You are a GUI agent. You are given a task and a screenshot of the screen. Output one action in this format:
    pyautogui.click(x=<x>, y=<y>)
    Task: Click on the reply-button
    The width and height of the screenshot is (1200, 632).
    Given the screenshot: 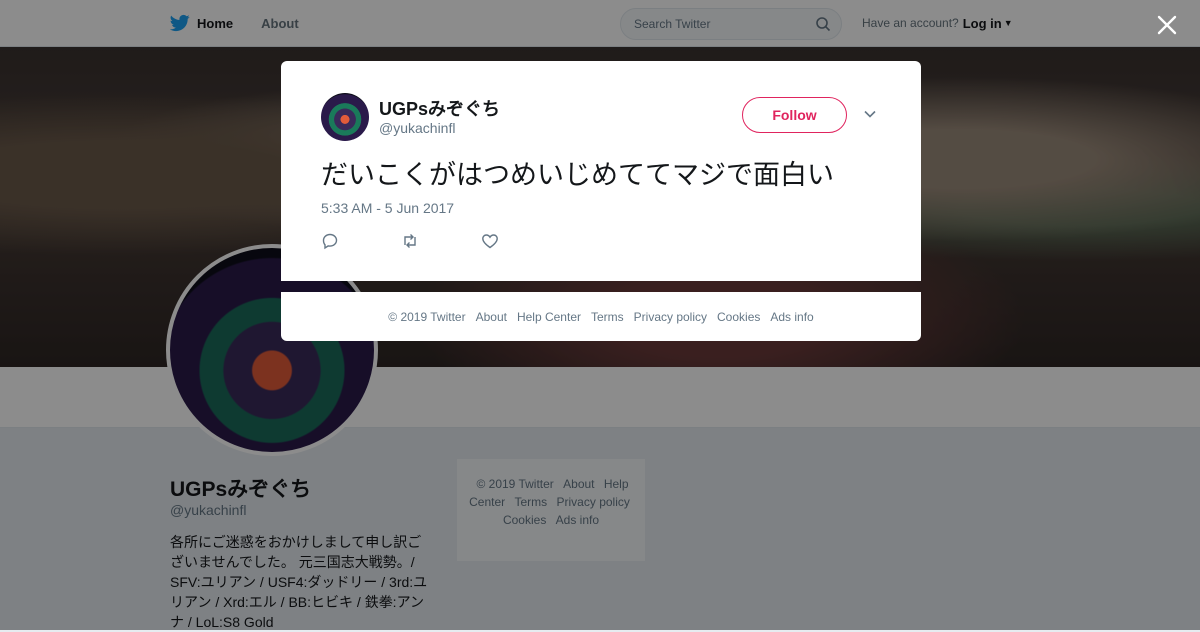 What is the action you would take?
    pyautogui.click(x=361, y=241)
    